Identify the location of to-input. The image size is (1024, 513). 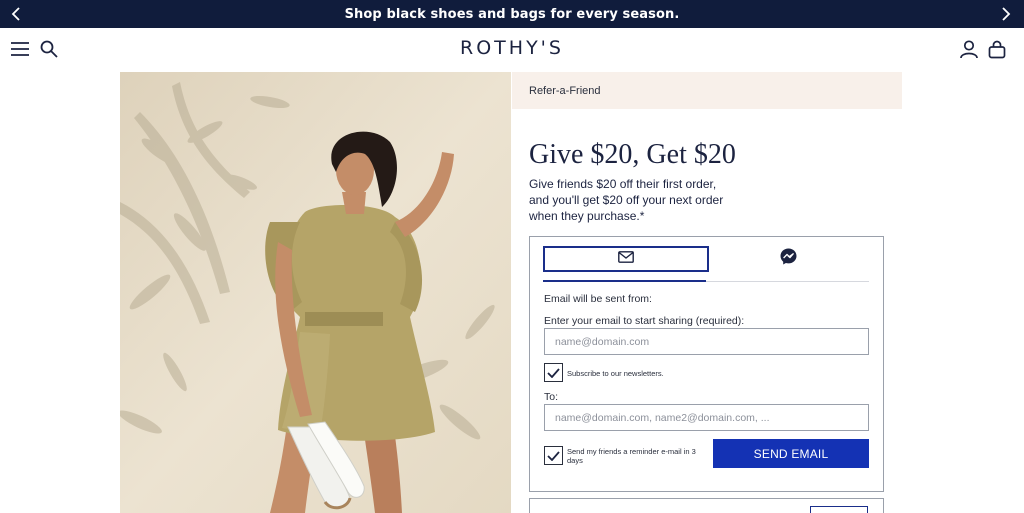
(706, 417).